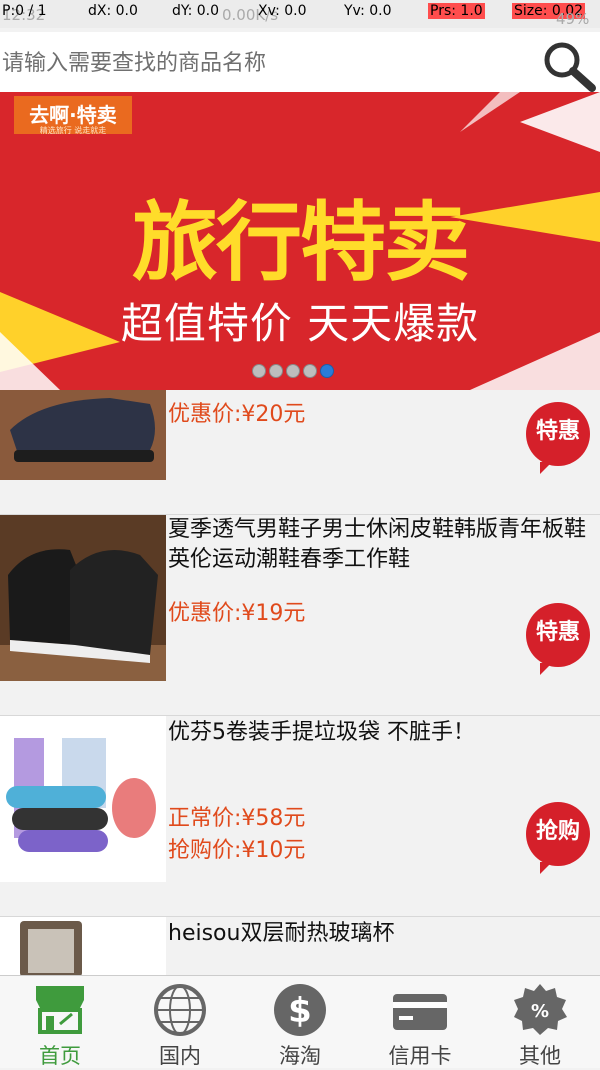 This screenshot has width=600, height=1070. What do you see at coordinates (60, 1010) in the screenshot?
I see `store-icon` at bounding box center [60, 1010].